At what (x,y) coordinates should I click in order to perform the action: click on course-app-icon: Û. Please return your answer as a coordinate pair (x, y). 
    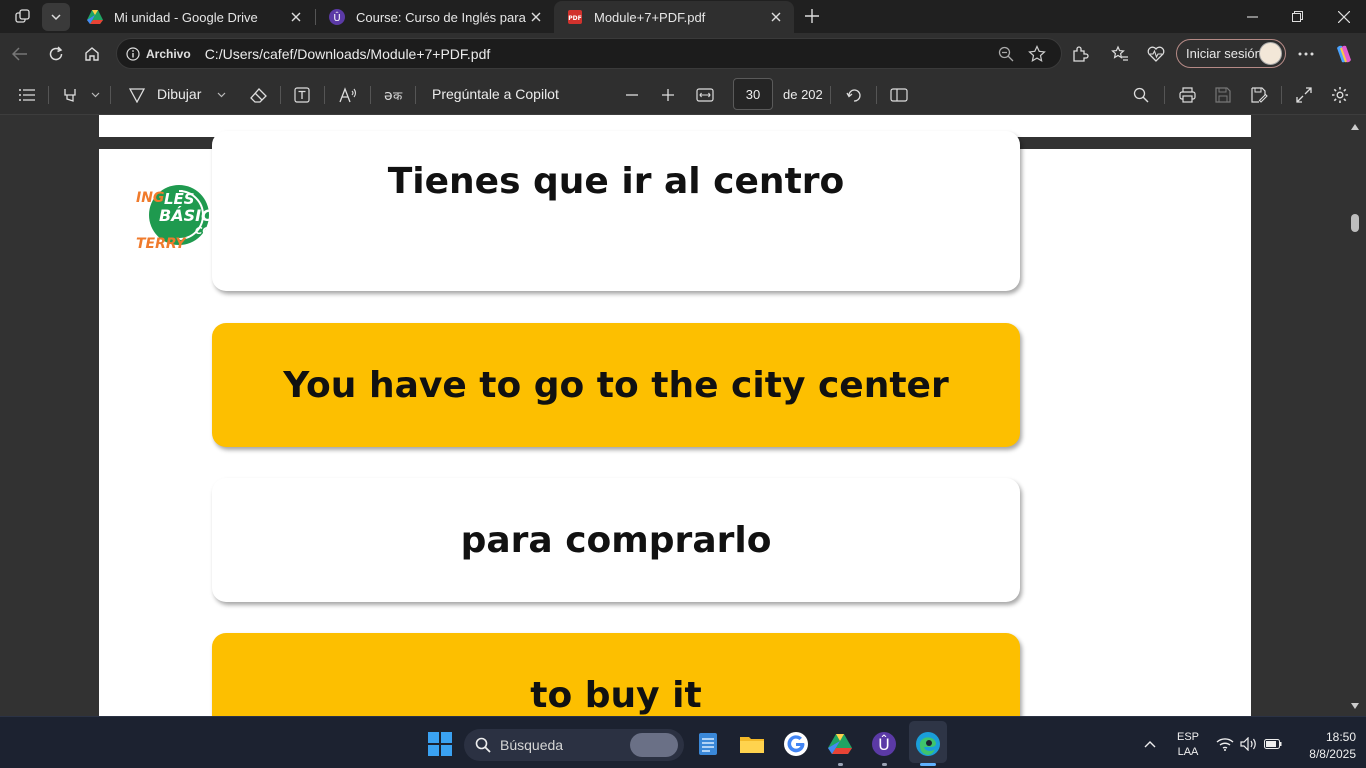
    Looking at the image, I should click on (884, 744).